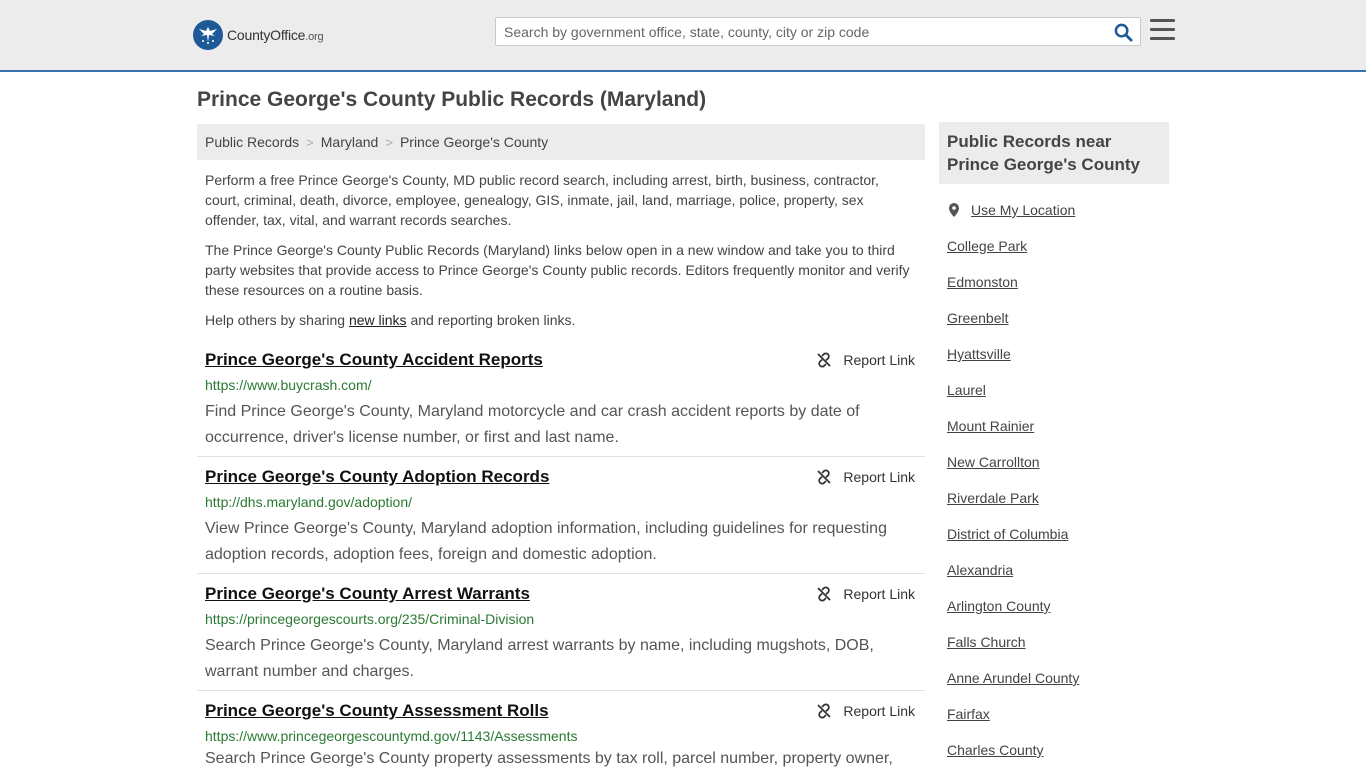 This screenshot has height=768, width=1366. Describe the element at coordinates (378, 320) in the screenshot. I see `new-links-link: new links` at that location.